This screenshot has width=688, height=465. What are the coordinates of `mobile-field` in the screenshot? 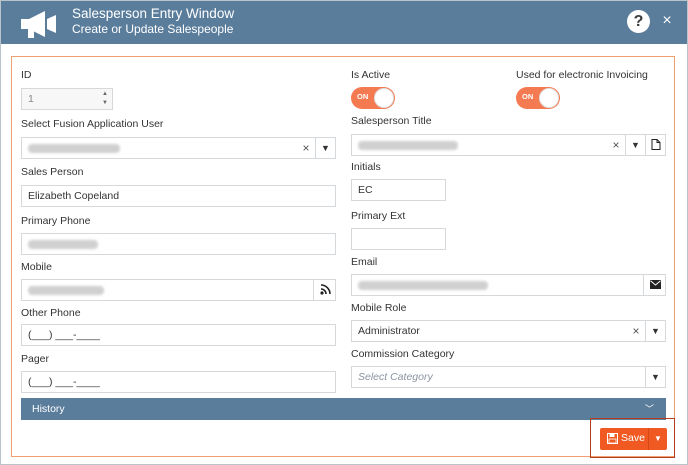 It's located at (178, 290).